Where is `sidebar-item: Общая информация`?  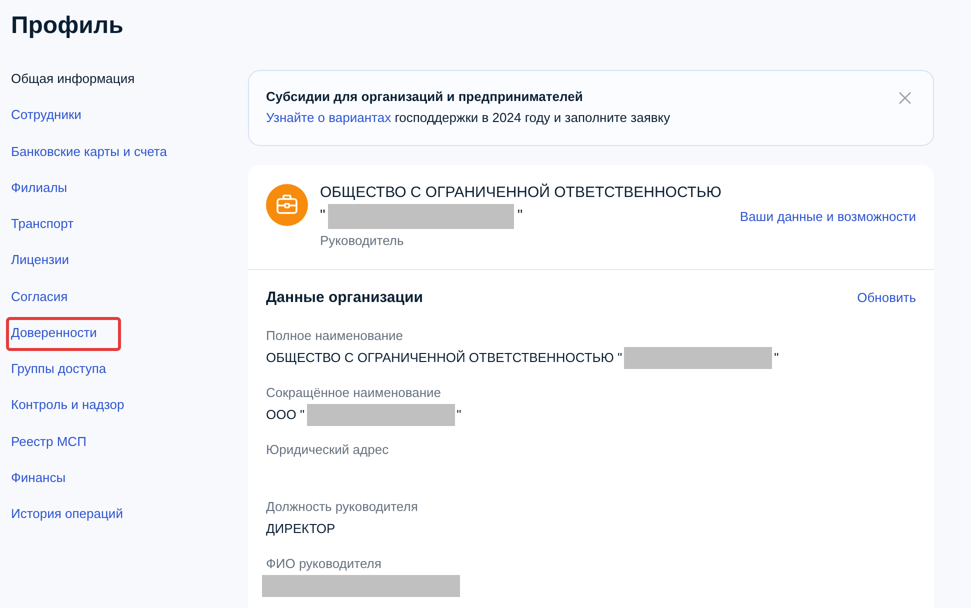
sidebar-item: Общая информация is located at coordinates (73, 79).